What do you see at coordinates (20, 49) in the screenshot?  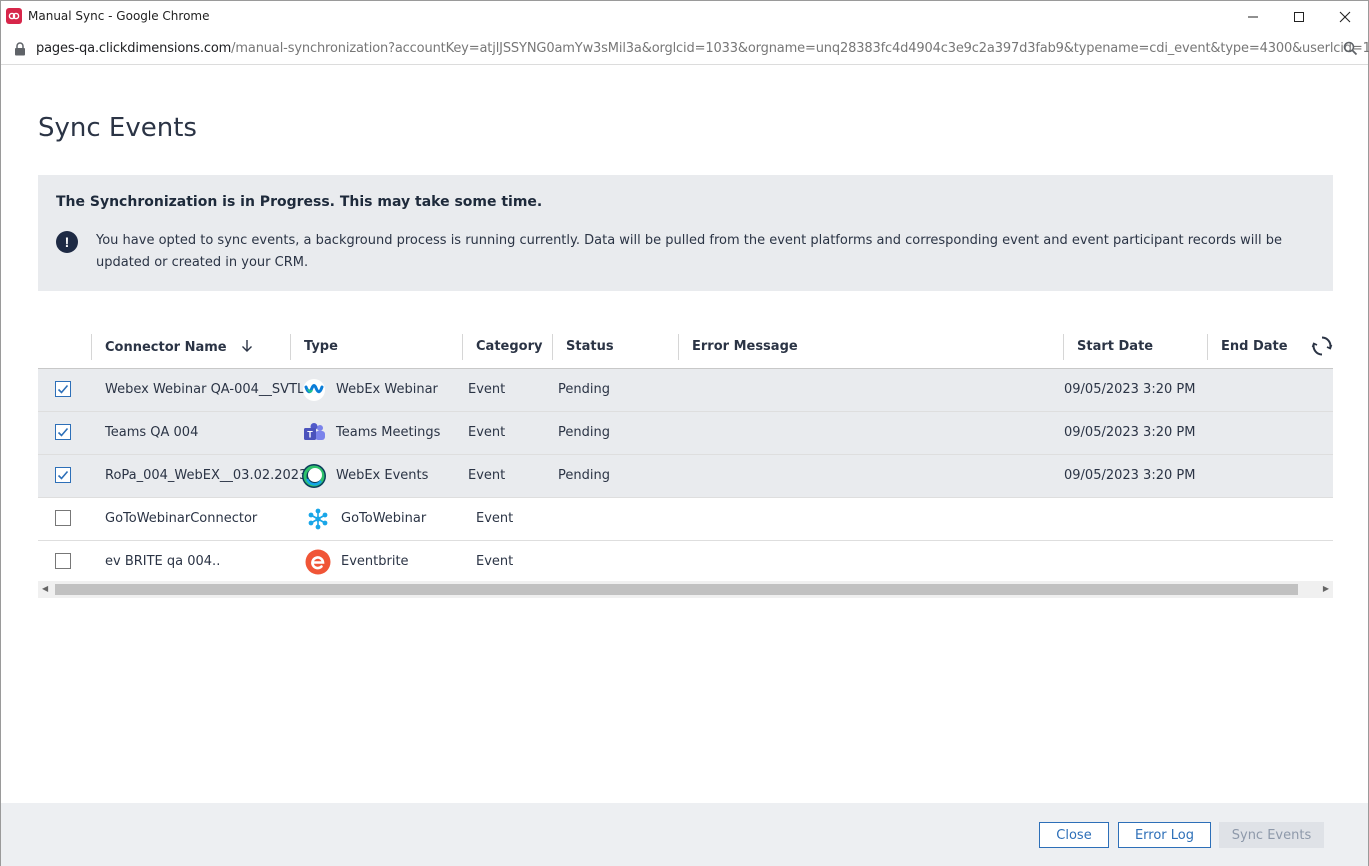 I see `lock-icon` at bounding box center [20, 49].